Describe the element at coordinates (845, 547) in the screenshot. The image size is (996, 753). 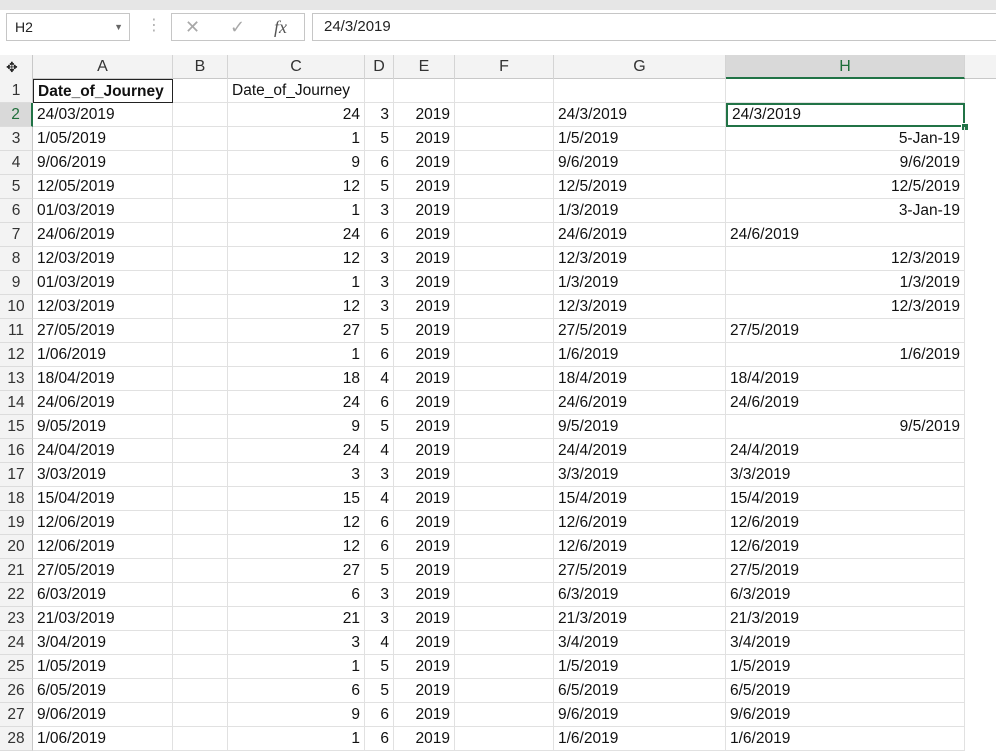
I see `cell-h20: 12/6/2019` at that location.